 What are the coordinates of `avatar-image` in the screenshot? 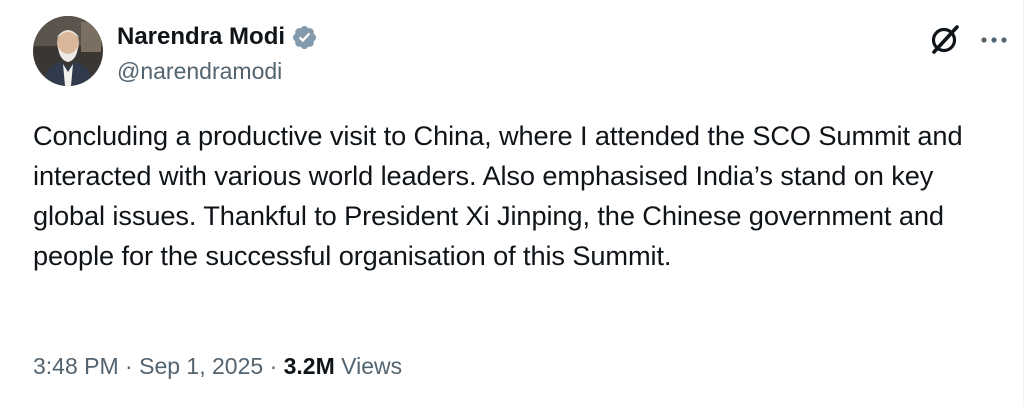 It's located at (68, 51).